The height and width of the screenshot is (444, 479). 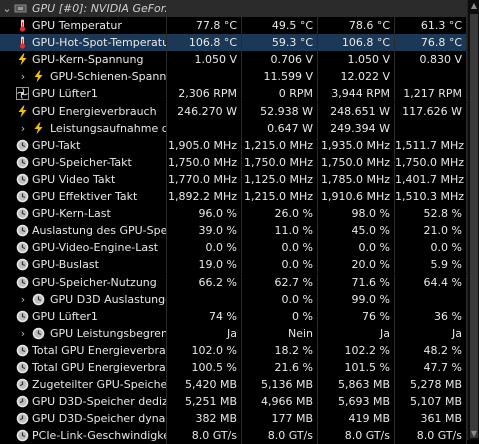 I want to click on sensor-row: GPU-Kern-Last 96.0 % 26.0 % 98.0 % 52.8 %, so click(x=239, y=213).